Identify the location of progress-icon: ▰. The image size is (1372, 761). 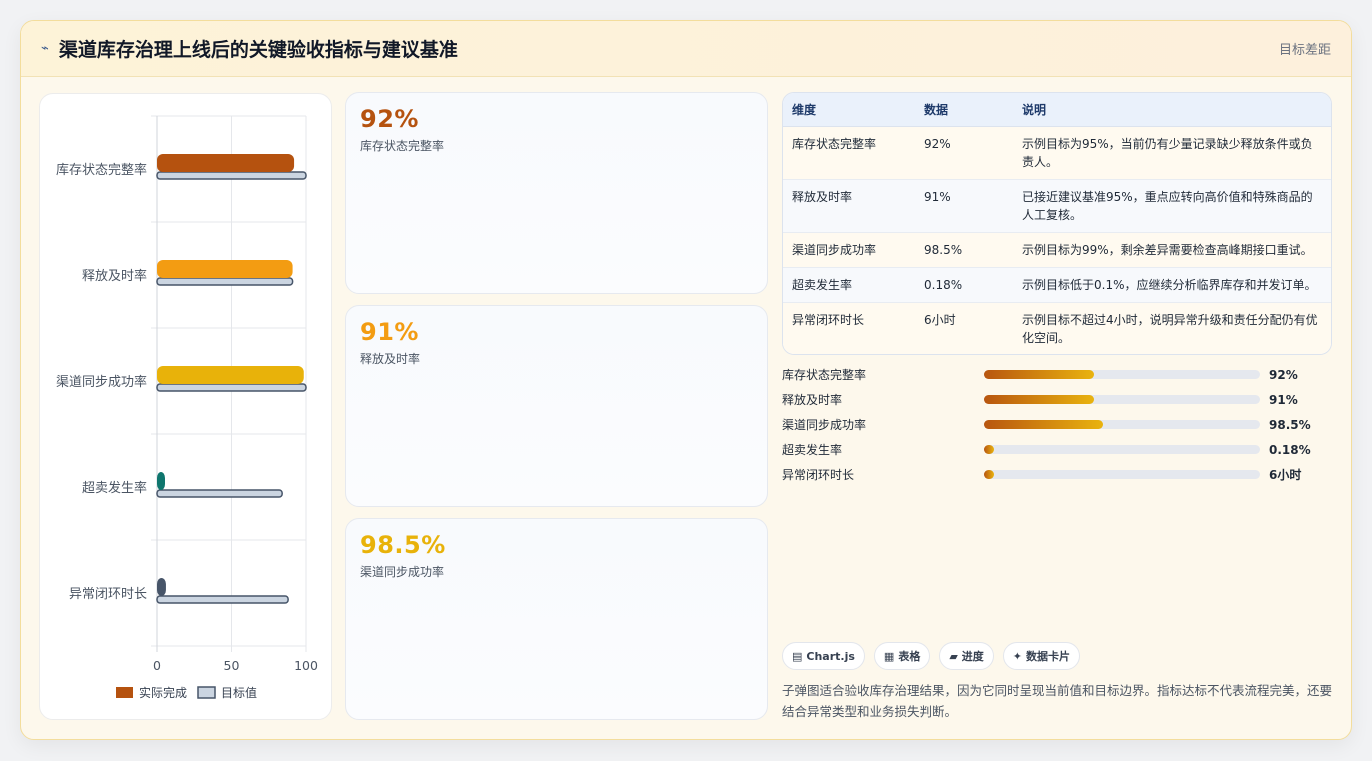
(953, 656).